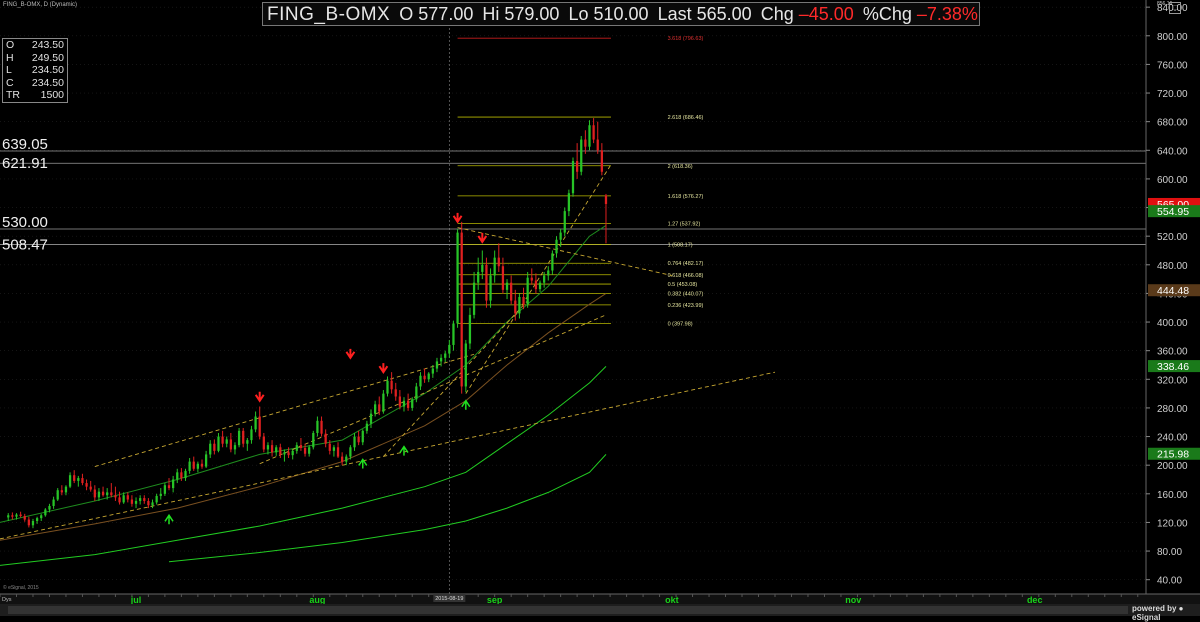 The height and width of the screenshot is (622, 1200). What do you see at coordinates (684, 224) in the screenshot?
I see `fib-level-label: 1.27 (537.92)` at bounding box center [684, 224].